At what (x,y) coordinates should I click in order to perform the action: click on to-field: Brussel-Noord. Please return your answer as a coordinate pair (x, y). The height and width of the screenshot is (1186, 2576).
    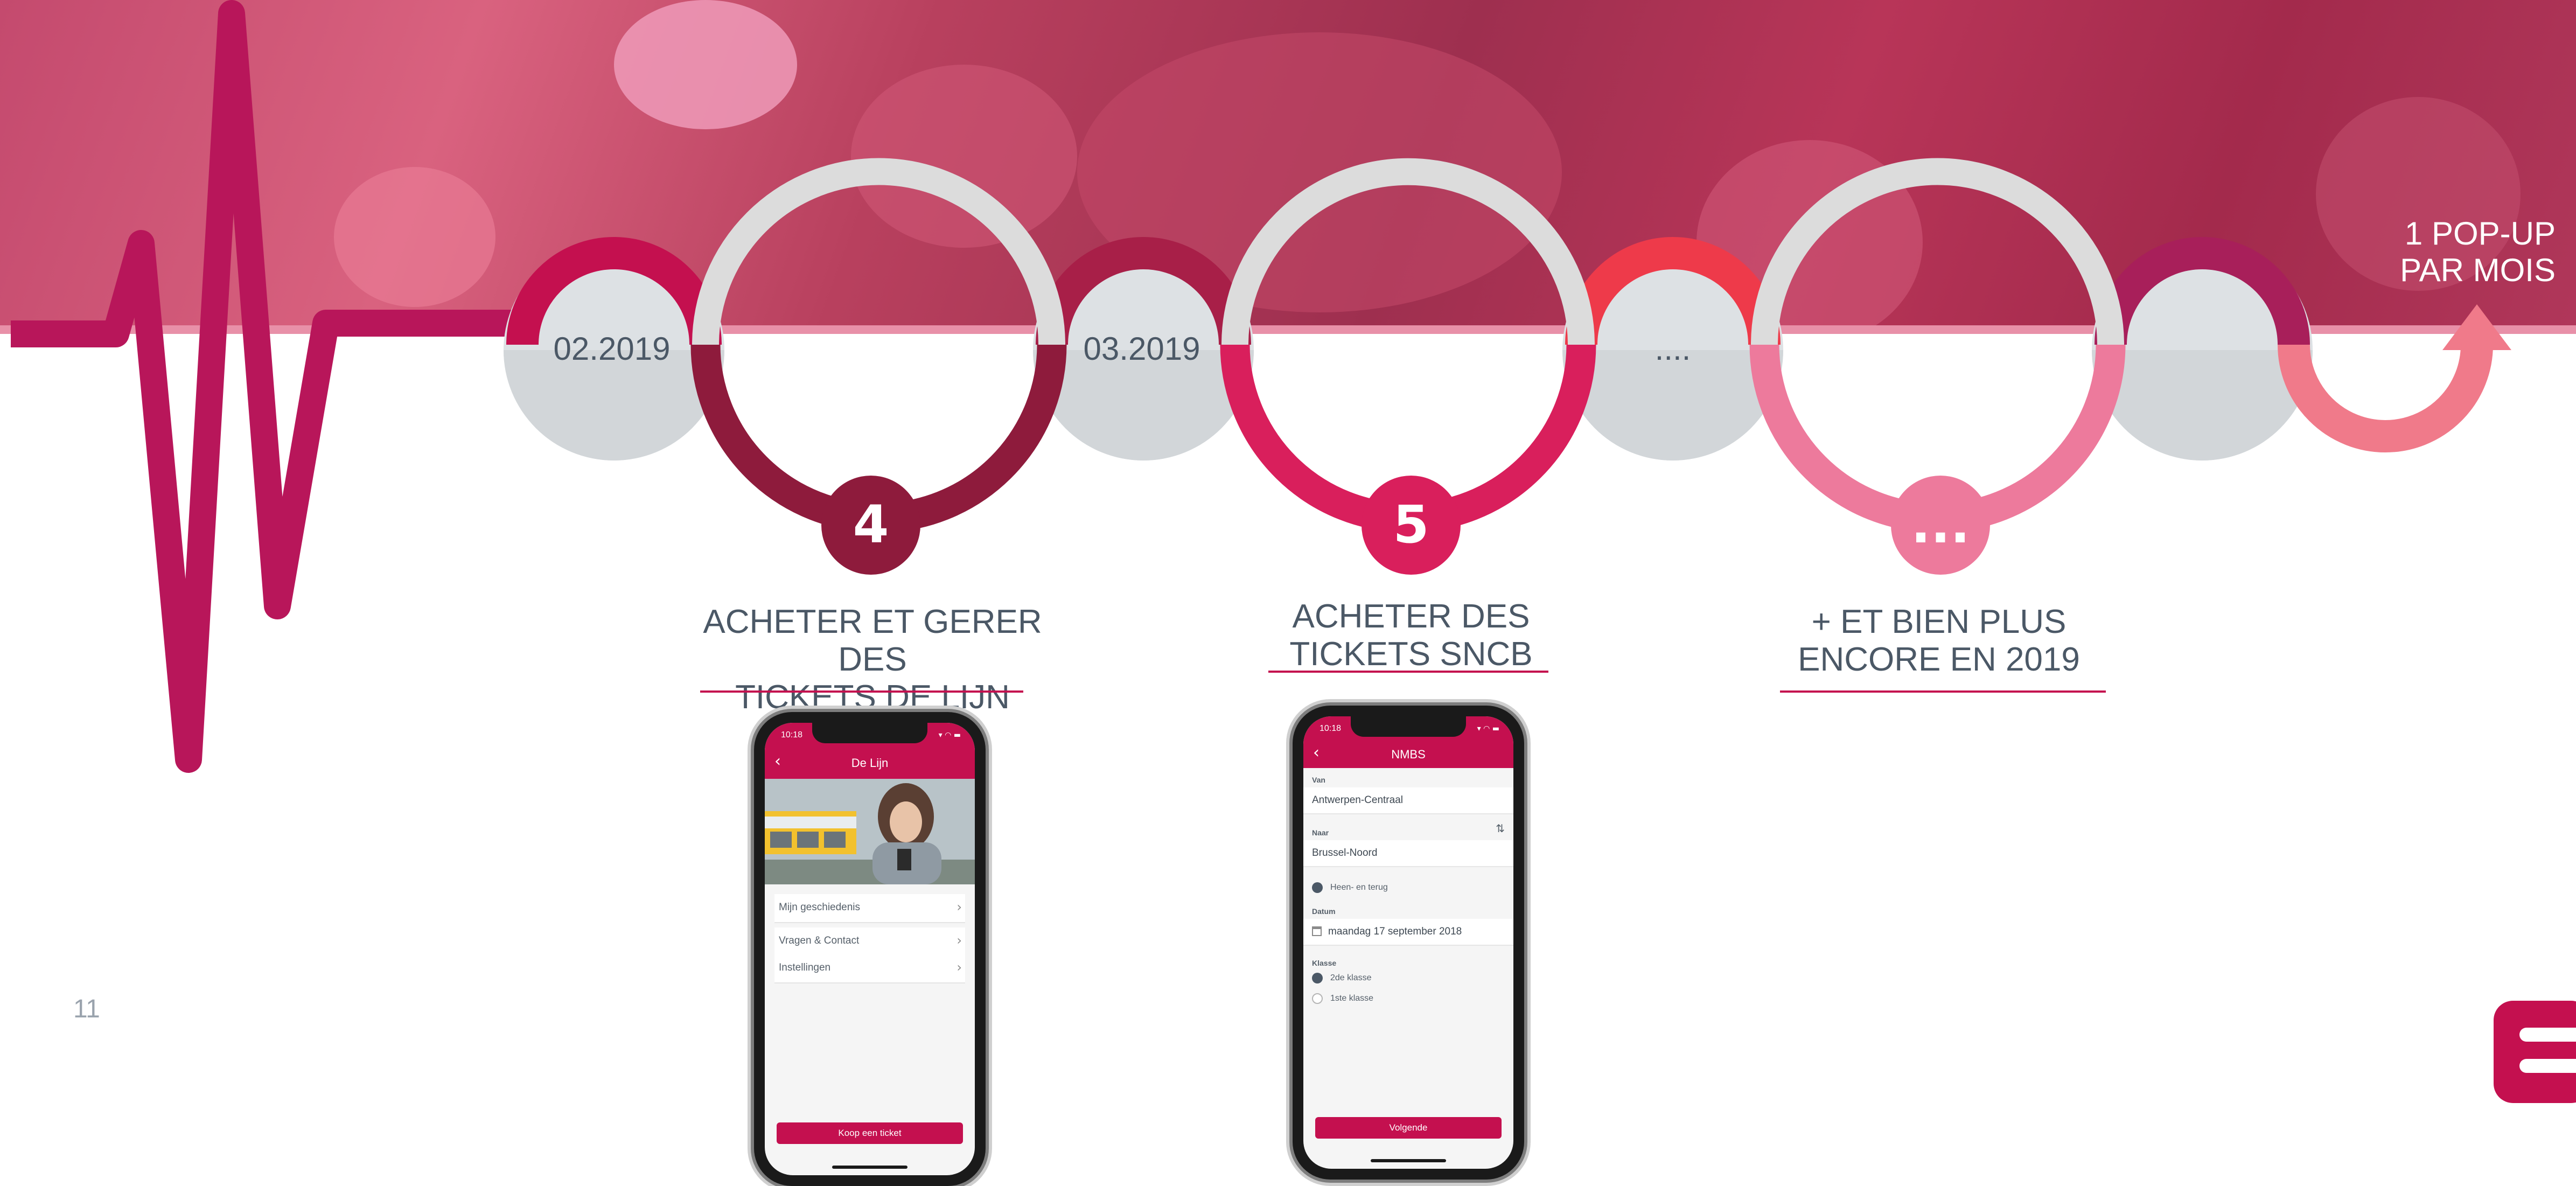
    Looking at the image, I should click on (1408, 853).